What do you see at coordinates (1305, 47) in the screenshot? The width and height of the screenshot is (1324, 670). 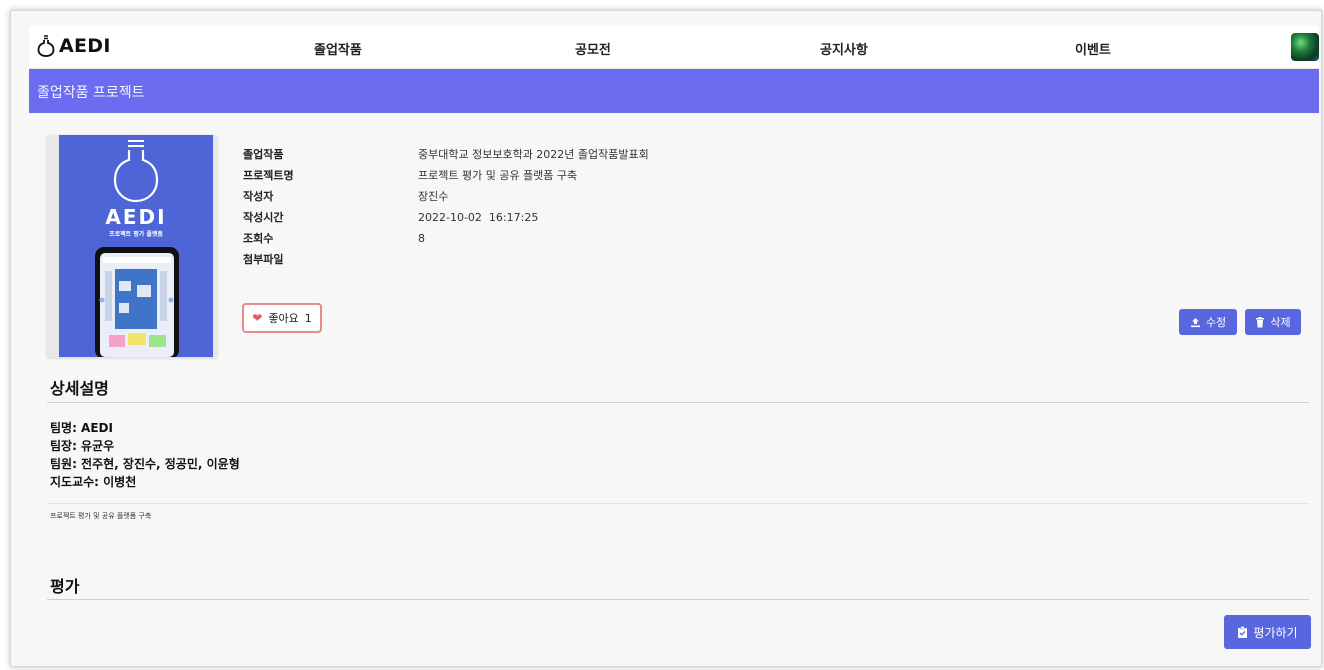 I see `user-avatar` at bounding box center [1305, 47].